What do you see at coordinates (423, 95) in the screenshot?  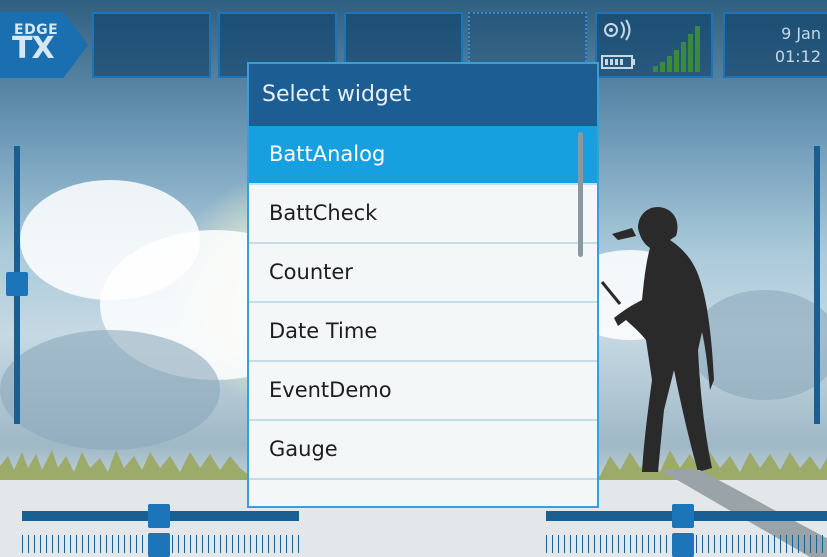 I see `dialog-title: Select widget` at bounding box center [423, 95].